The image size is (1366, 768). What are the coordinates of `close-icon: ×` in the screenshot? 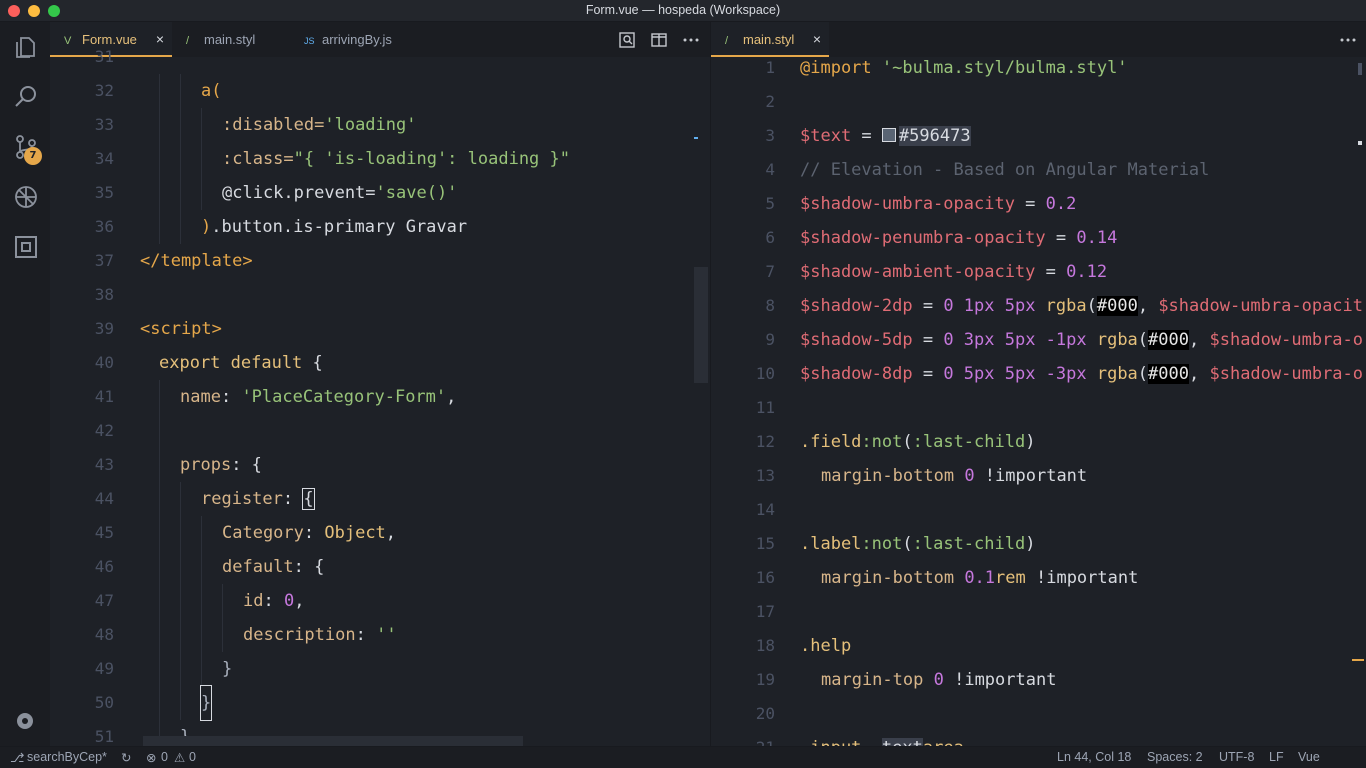 It's located at (160, 39).